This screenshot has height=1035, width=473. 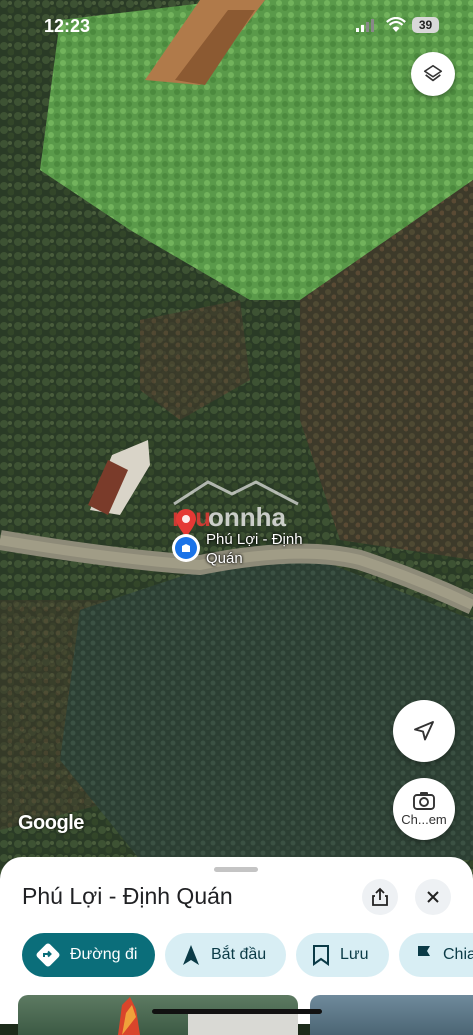 I want to click on layers-icon, so click(x=433, y=73).